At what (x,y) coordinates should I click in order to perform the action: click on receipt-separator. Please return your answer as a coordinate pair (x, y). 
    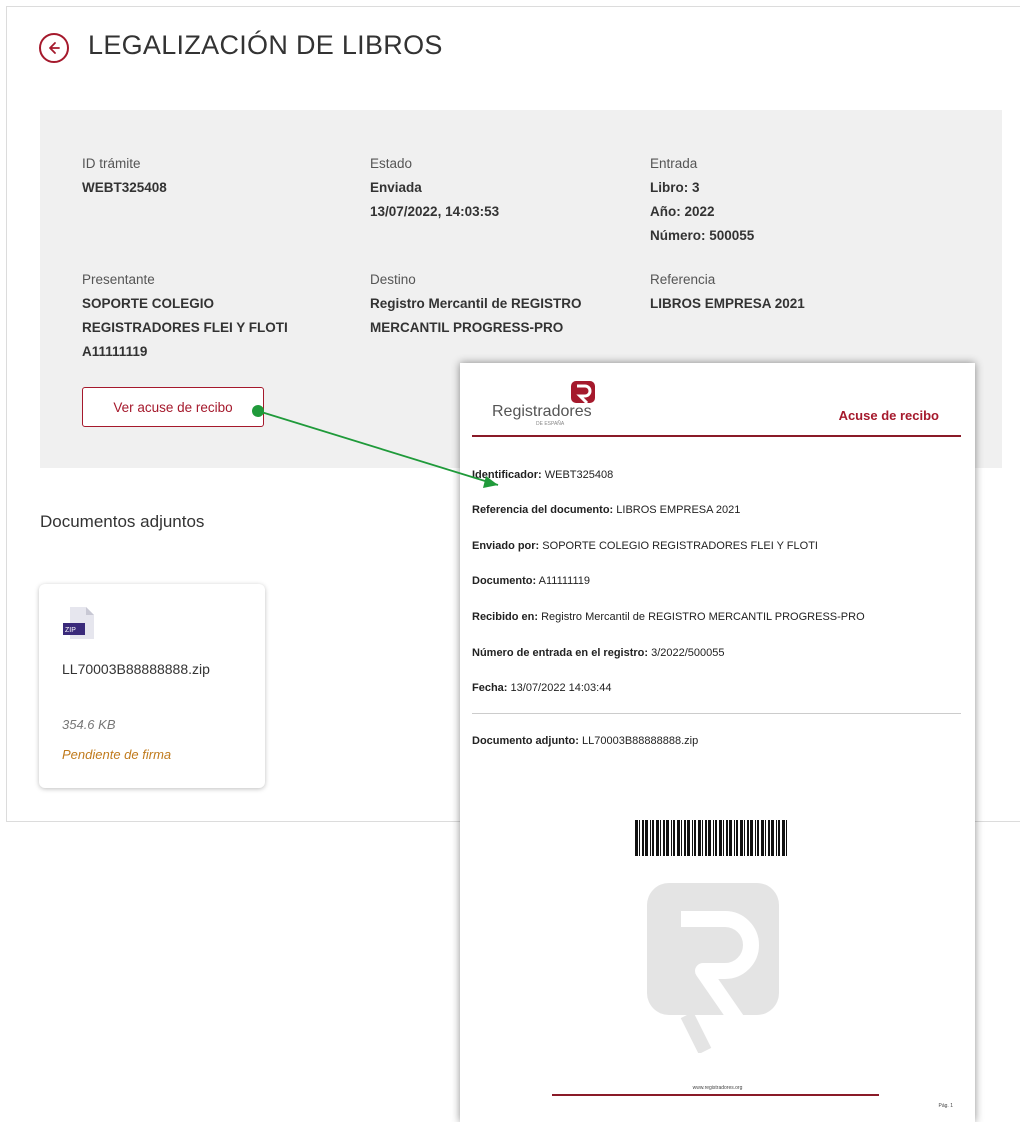
    Looking at the image, I should click on (716, 713).